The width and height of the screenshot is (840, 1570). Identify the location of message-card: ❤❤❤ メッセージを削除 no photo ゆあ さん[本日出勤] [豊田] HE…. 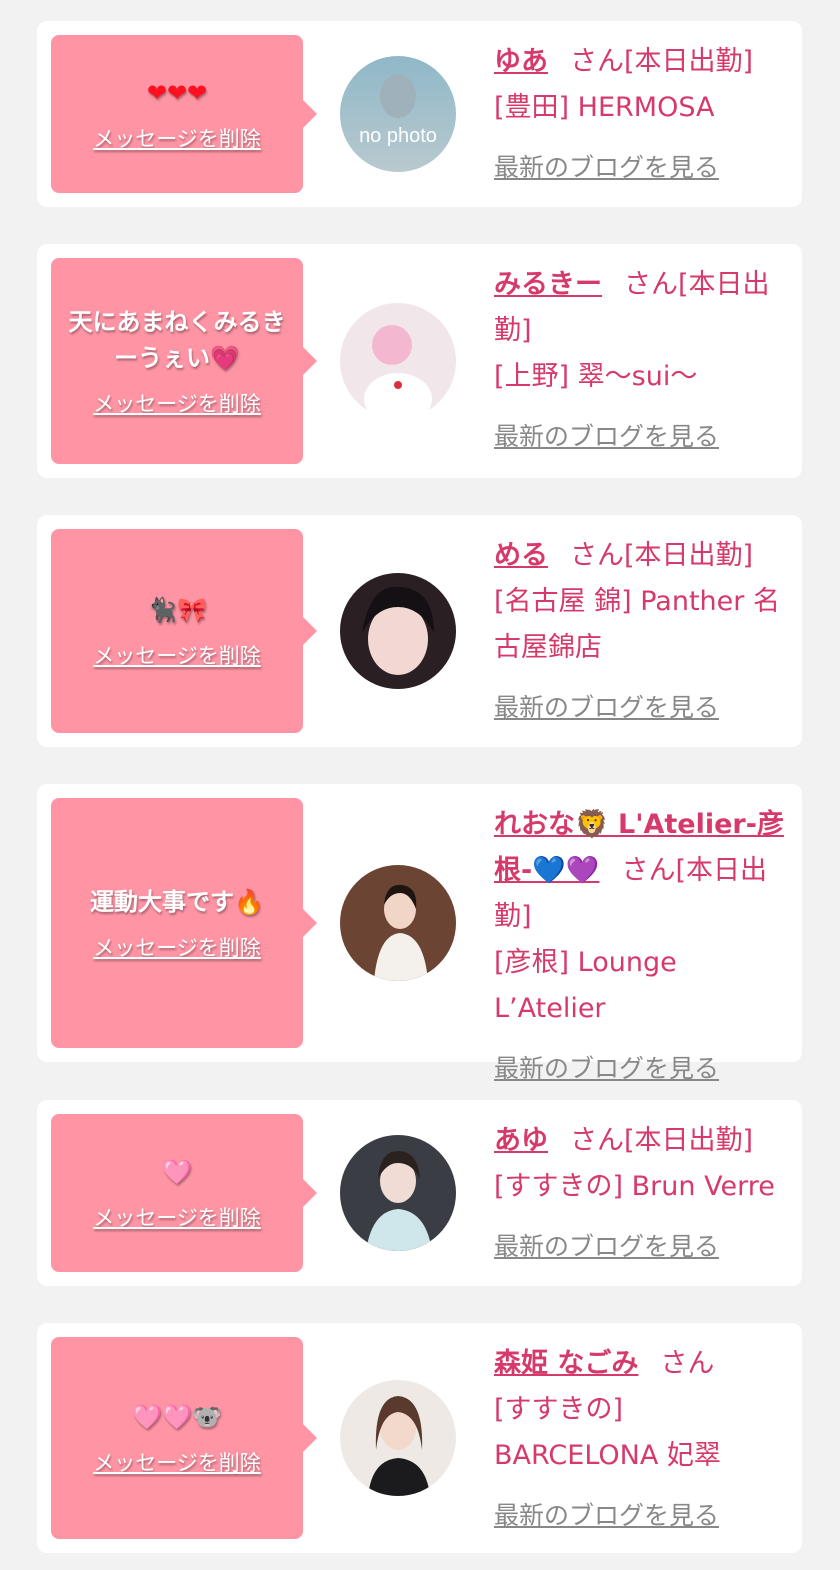
(419, 114).